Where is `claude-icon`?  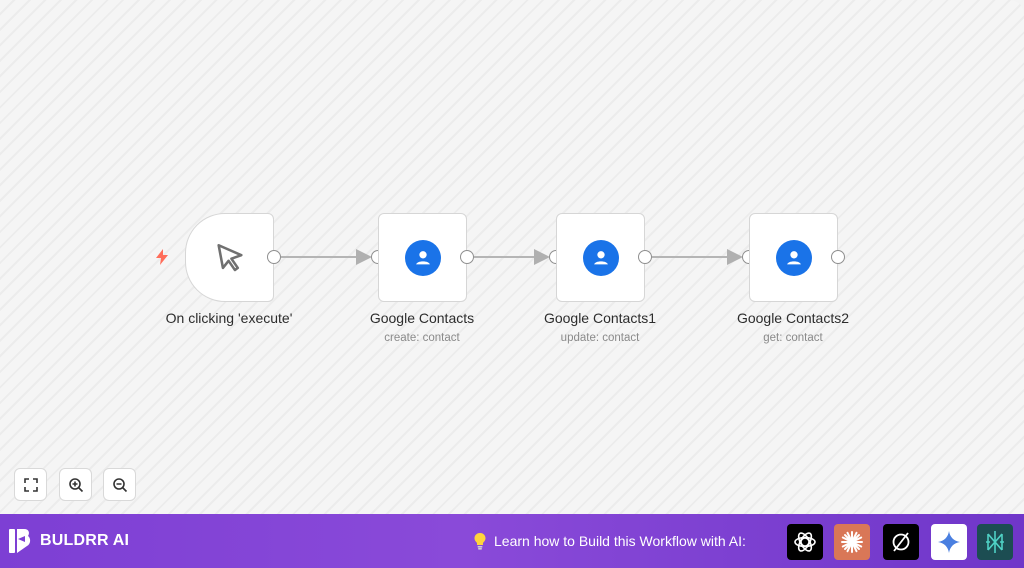
claude-icon is located at coordinates (852, 542).